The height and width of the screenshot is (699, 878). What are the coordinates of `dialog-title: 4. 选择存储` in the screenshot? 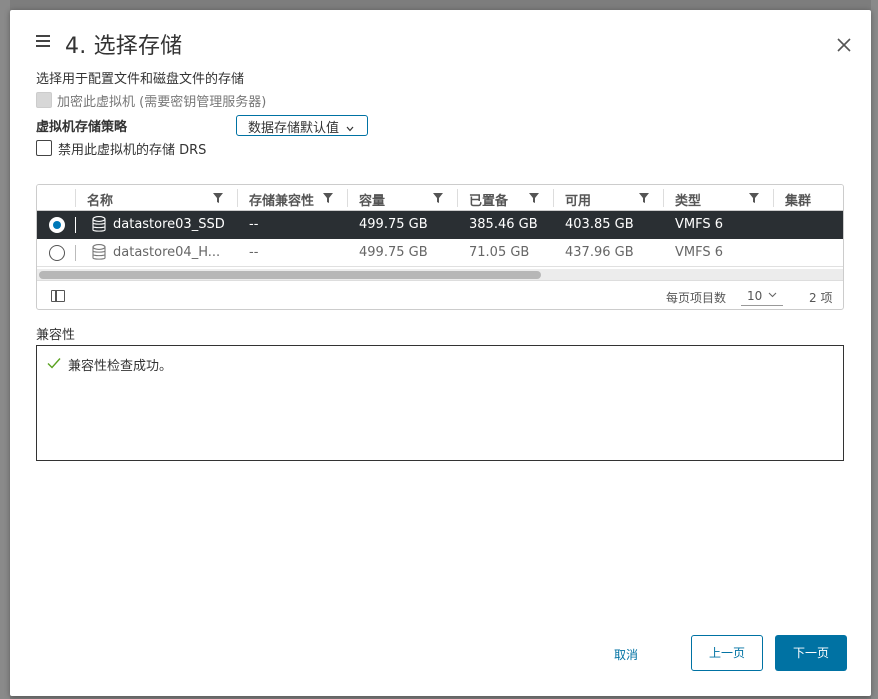 It's located at (124, 46).